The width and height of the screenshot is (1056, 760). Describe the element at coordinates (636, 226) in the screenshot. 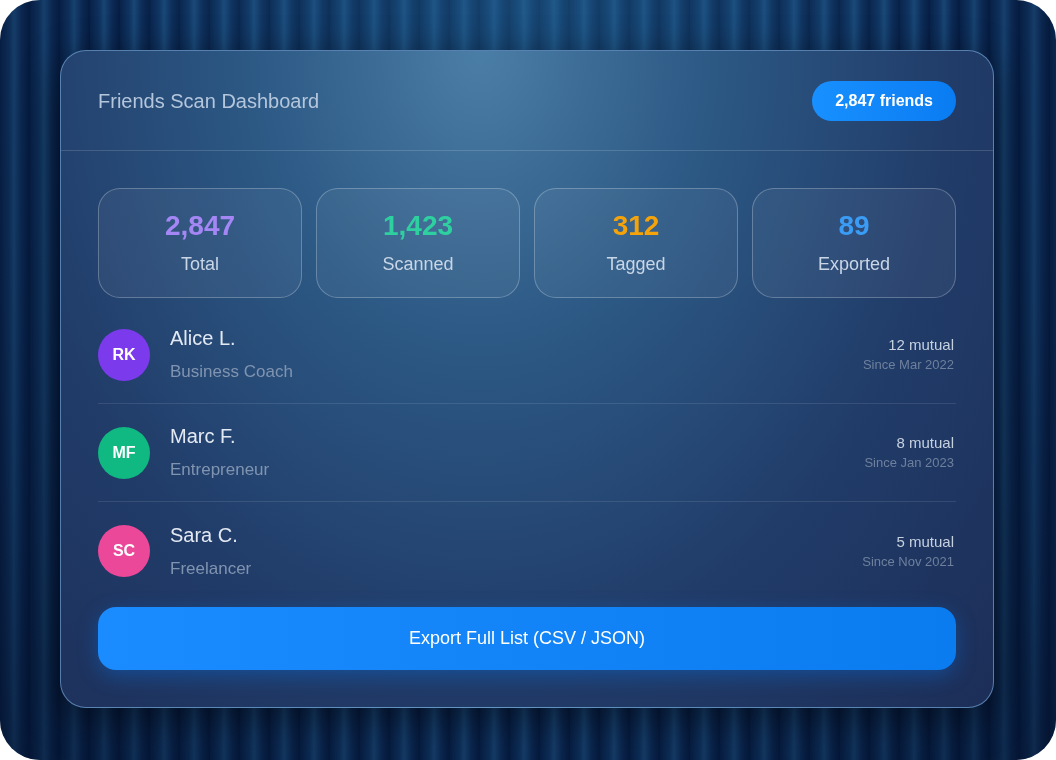

I see `stat-value: 312` at that location.